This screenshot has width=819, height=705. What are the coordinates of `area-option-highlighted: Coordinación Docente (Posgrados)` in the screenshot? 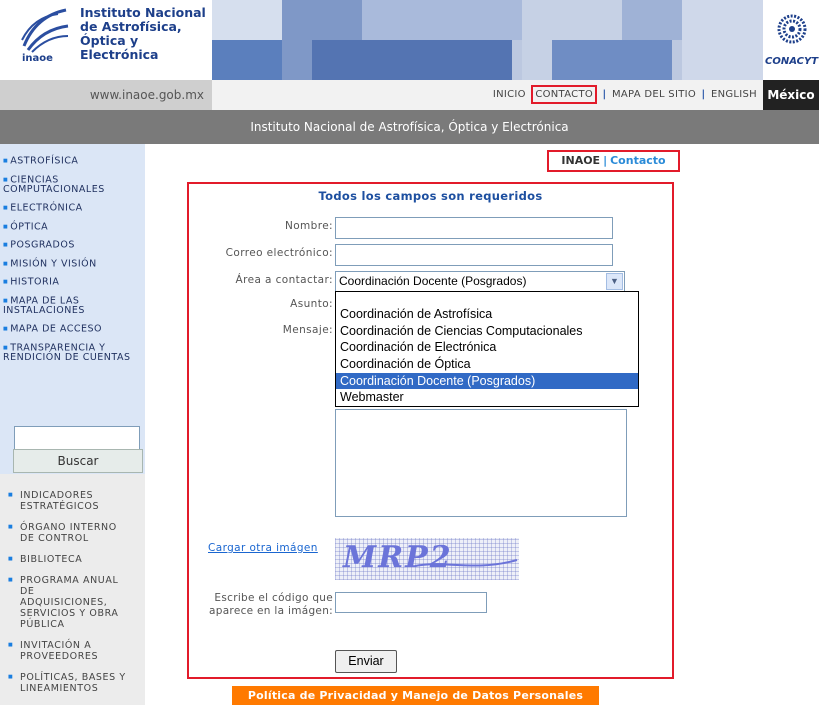 It's located at (487, 381).